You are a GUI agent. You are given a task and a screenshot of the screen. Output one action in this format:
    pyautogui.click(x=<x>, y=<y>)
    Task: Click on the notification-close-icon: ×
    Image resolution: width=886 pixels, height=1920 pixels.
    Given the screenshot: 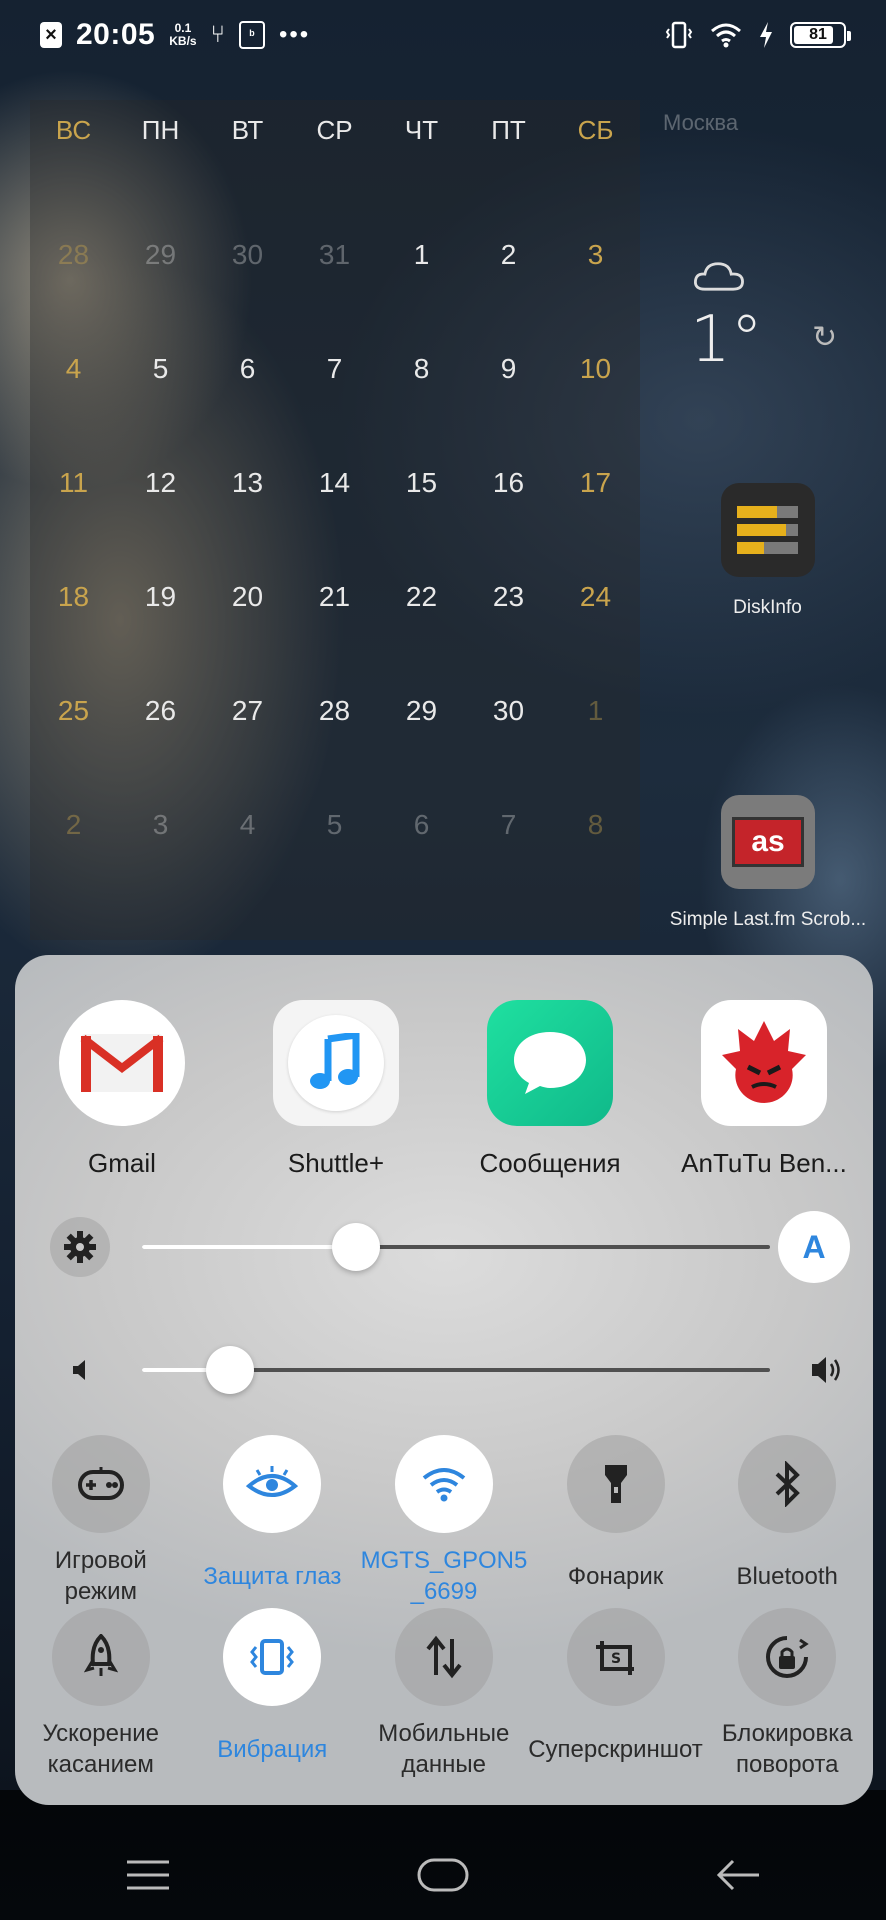 What is the action you would take?
    pyautogui.click(x=51, y=35)
    